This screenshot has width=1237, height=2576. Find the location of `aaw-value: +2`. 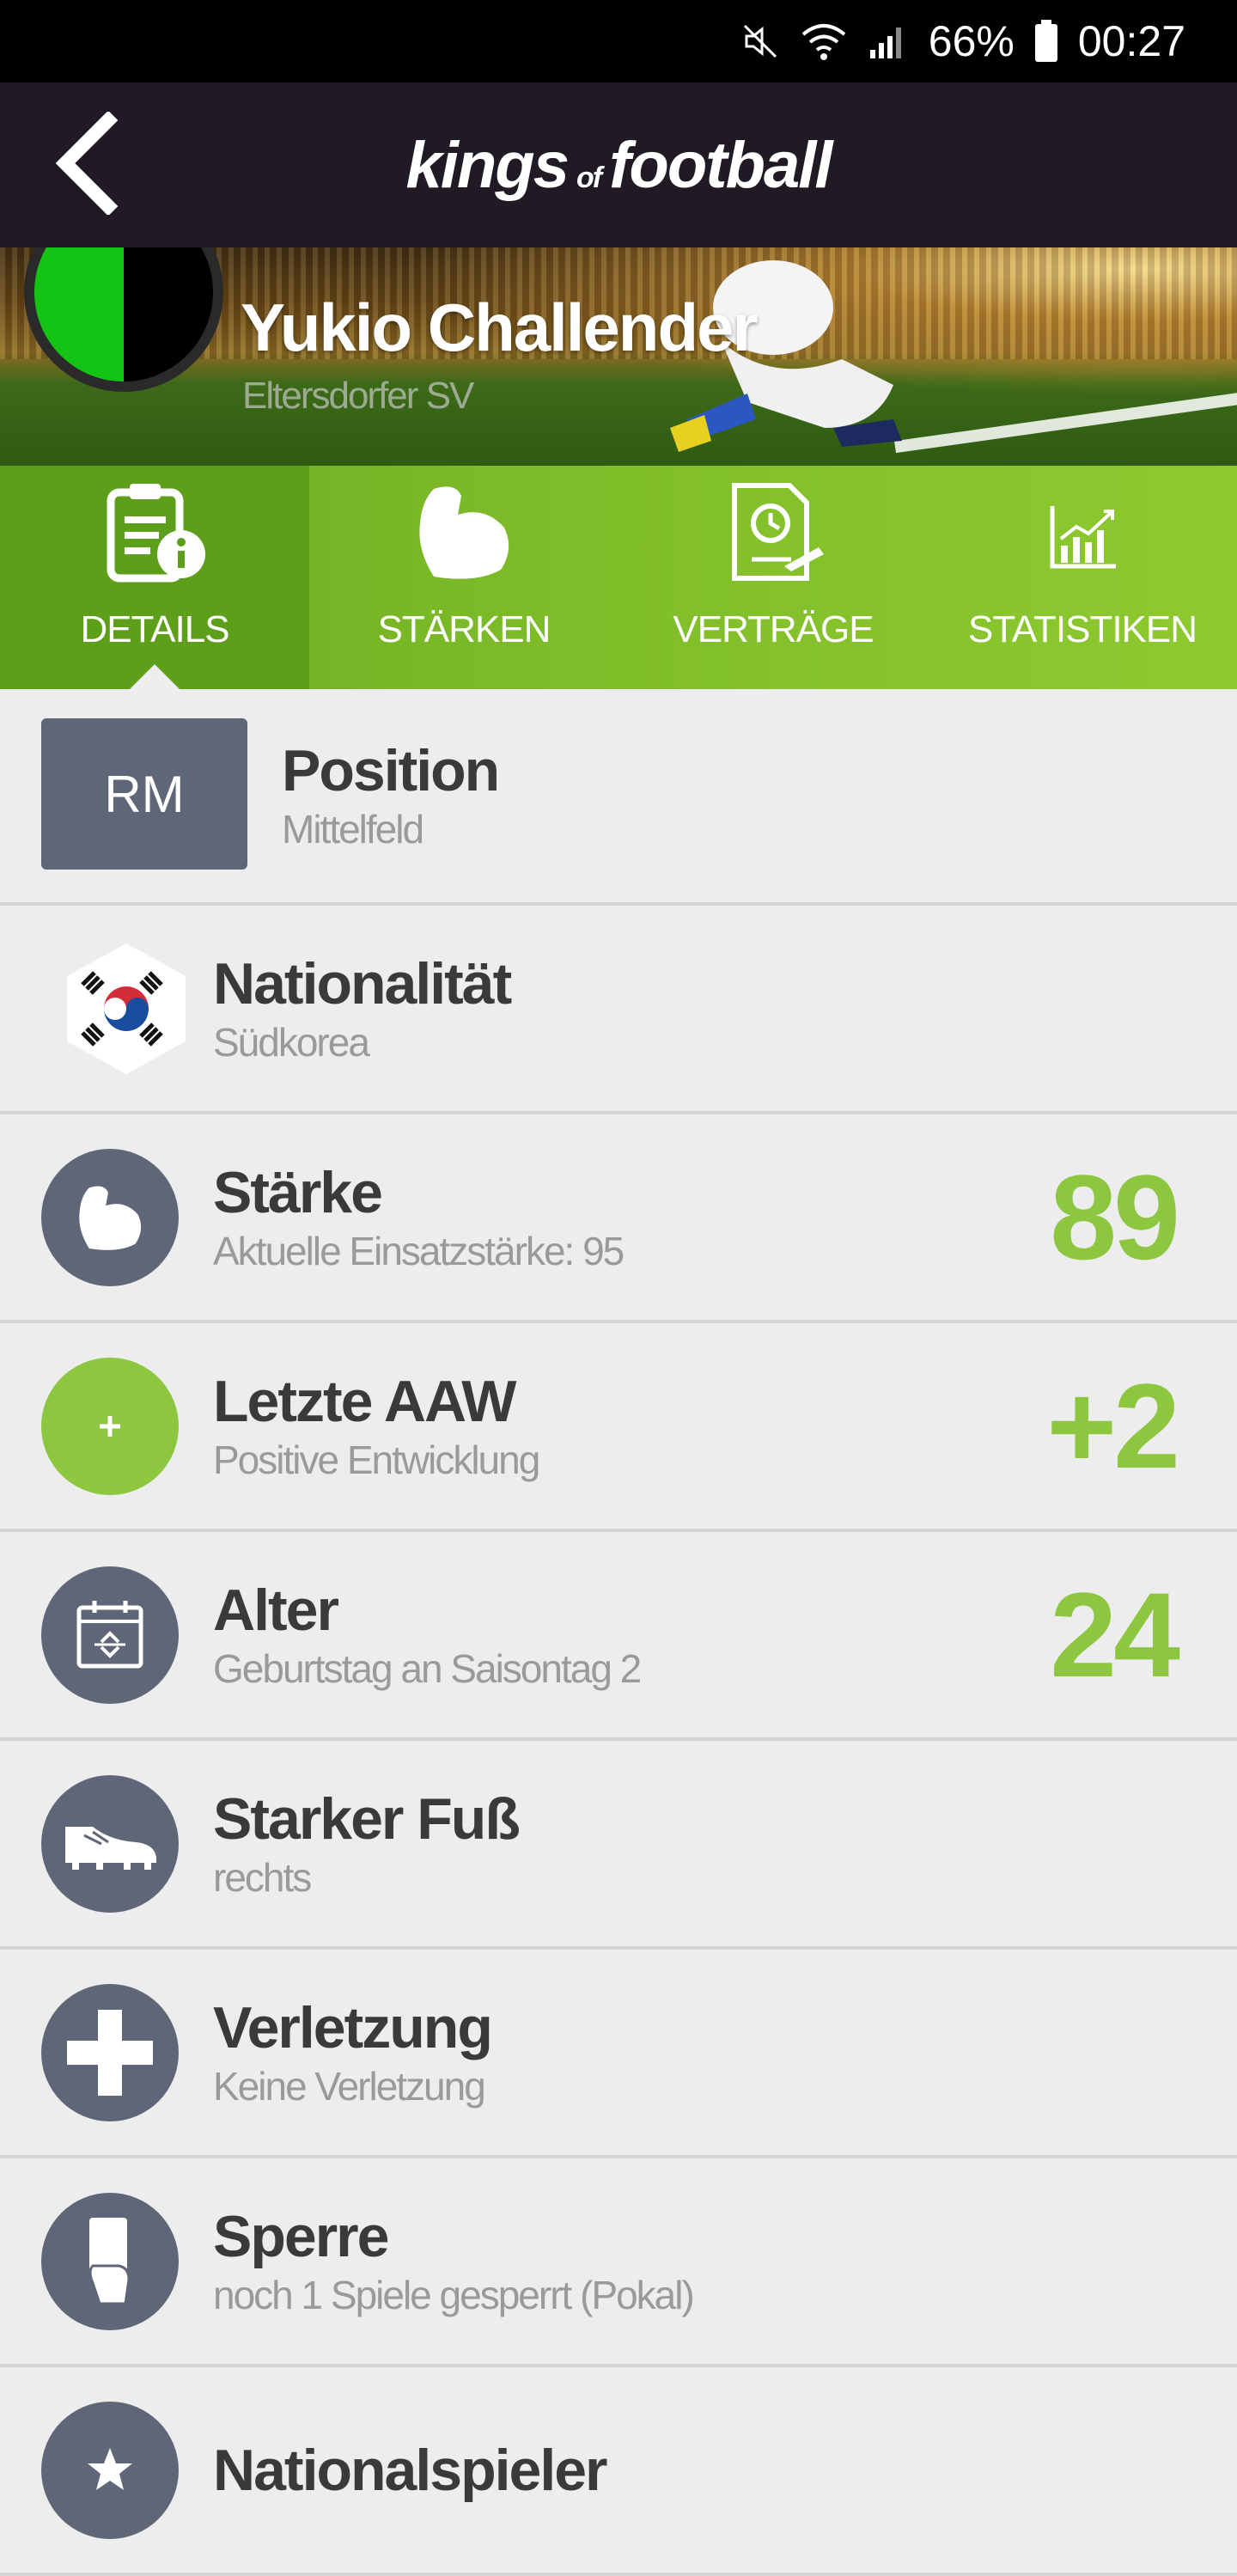

aaw-value: +2 is located at coordinates (1113, 1425).